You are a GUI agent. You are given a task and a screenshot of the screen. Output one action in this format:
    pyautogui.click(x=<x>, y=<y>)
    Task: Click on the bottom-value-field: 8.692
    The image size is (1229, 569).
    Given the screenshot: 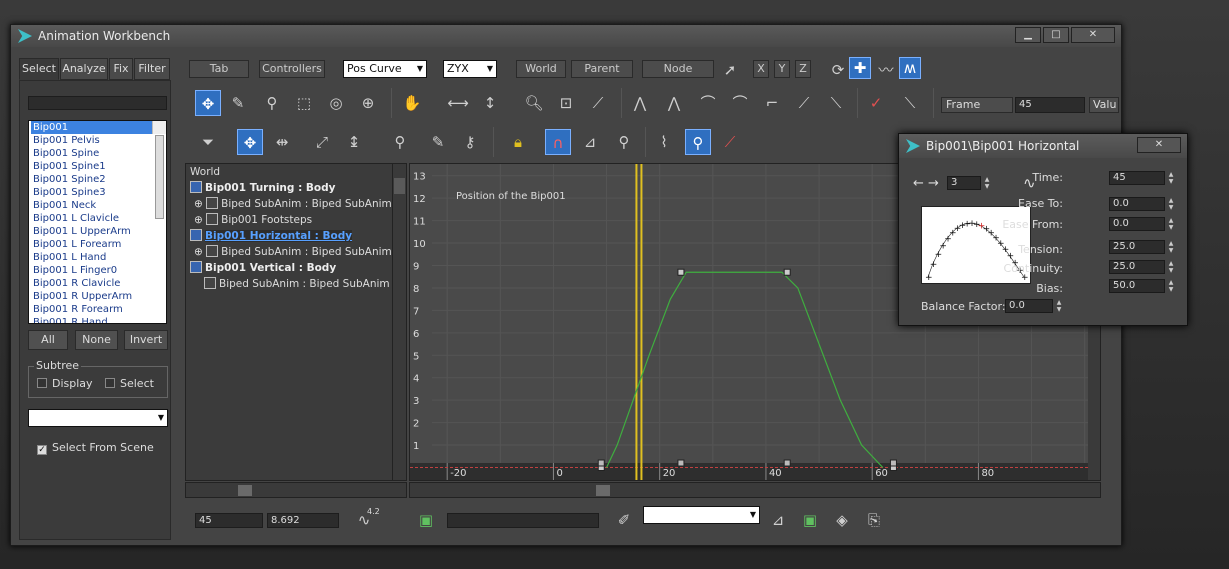 What is the action you would take?
    pyautogui.click(x=303, y=520)
    